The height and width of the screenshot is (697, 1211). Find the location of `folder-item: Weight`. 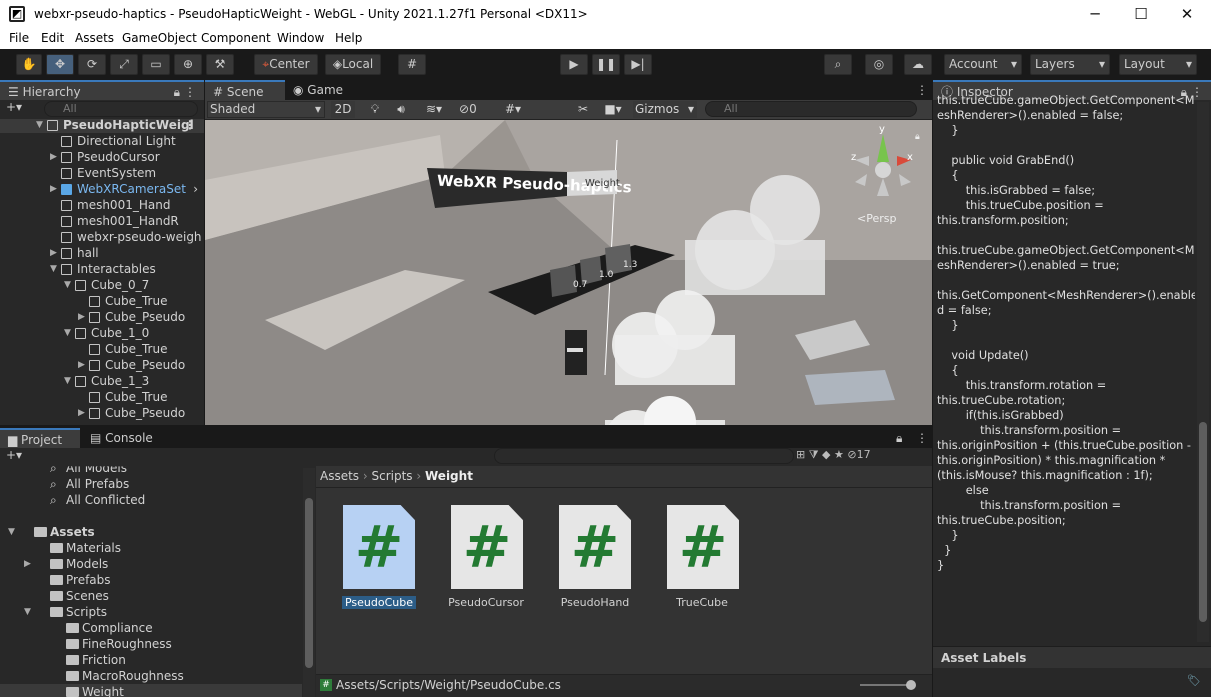

folder-item: Weight is located at coordinates (151, 690).